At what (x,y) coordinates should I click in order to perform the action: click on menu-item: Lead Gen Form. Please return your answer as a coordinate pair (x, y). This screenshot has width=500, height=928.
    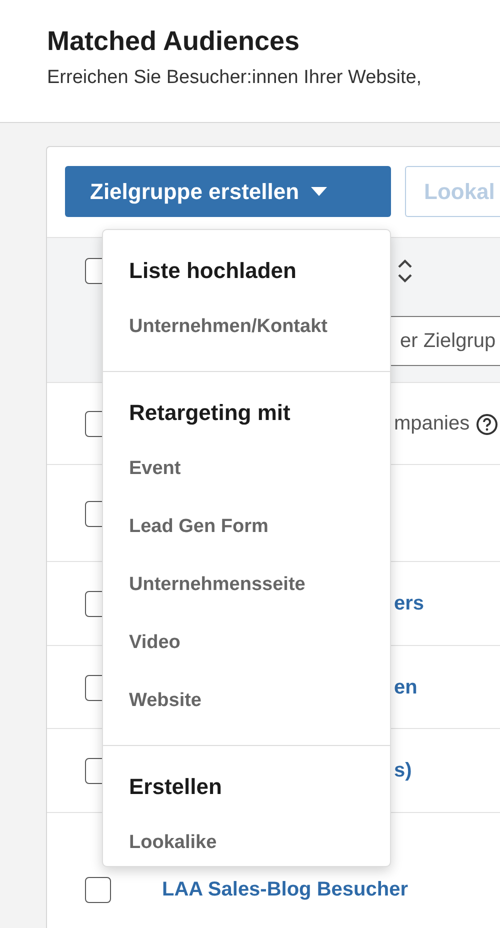
    Looking at the image, I should click on (259, 527).